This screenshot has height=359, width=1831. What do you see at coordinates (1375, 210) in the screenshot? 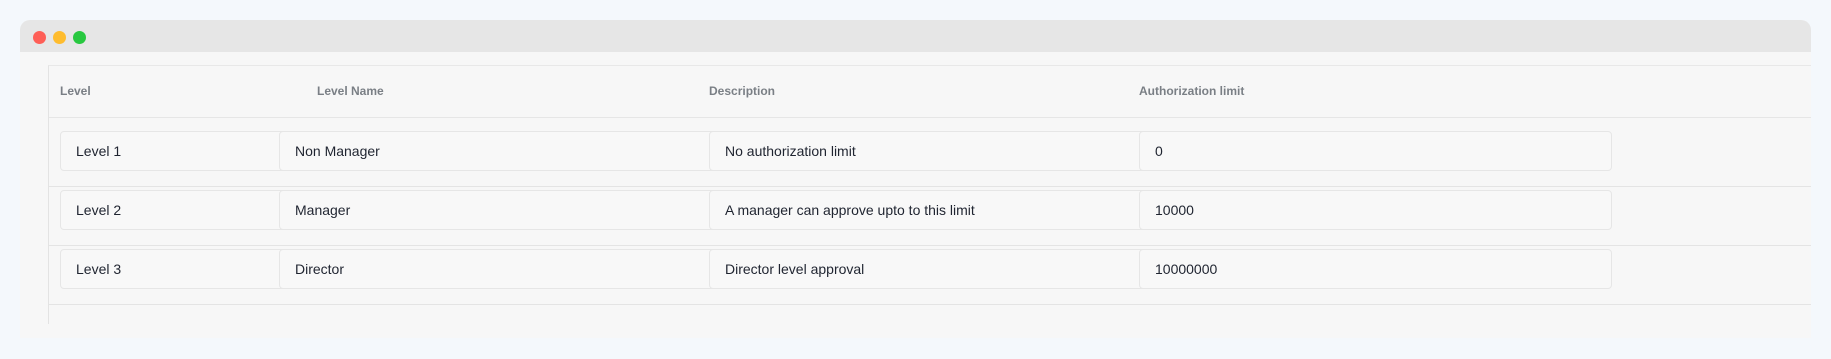
I see `authorization-limit-field: 10000` at bounding box center [1375, 210].